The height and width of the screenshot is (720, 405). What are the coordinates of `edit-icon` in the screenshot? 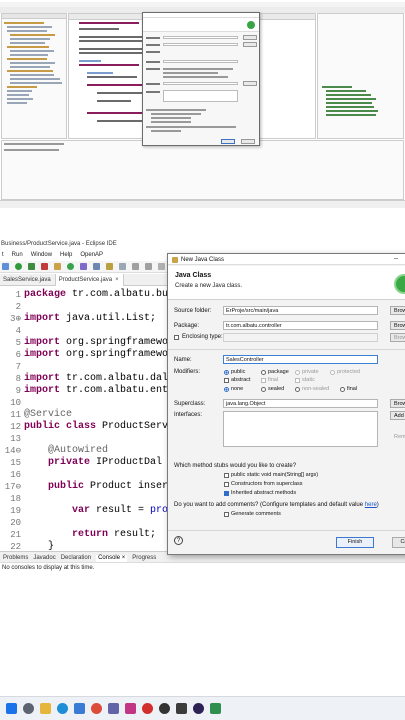 It's located at (109, 266).